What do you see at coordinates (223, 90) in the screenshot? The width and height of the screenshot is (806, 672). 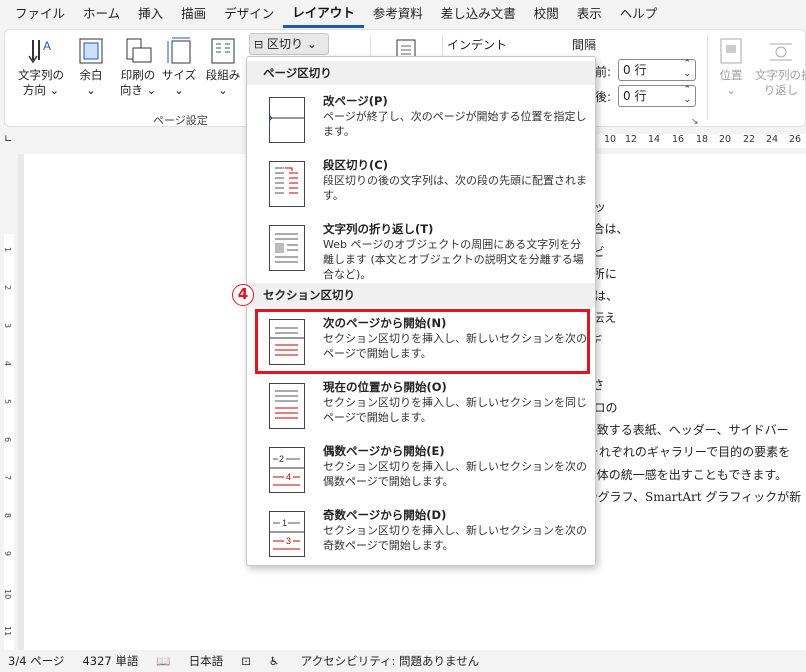 I see `columns-chevron: ⌄` at bounding box center [223, 90].